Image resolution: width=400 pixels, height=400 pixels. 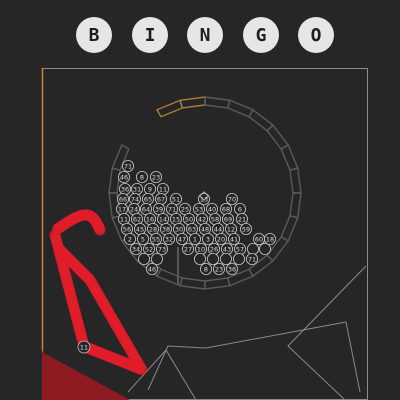 I want to click on bingo-ball: 34, so click(x=135, y=248).